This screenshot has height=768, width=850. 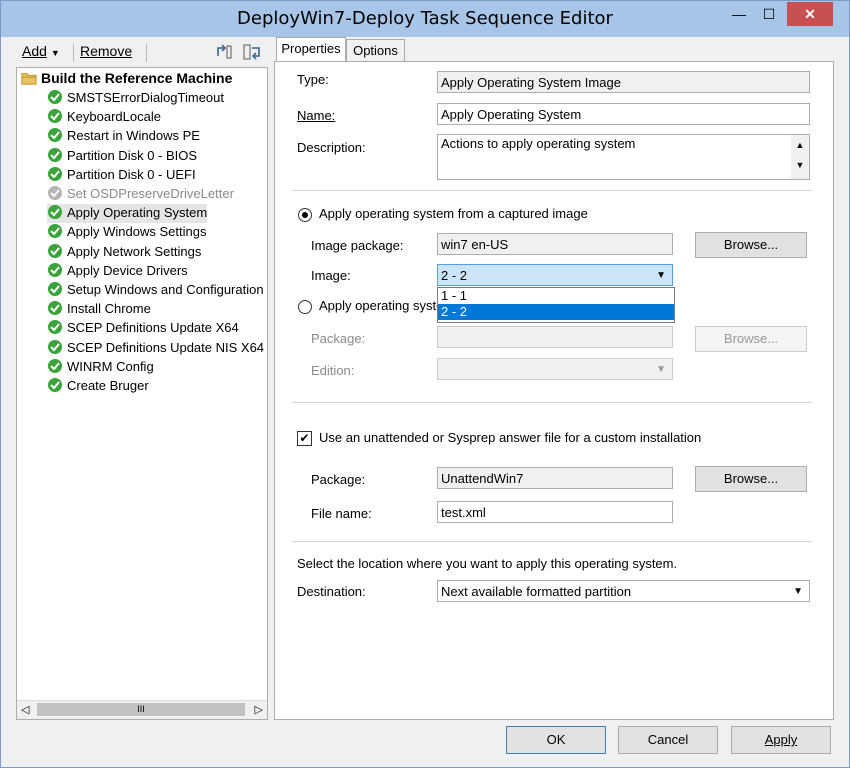 What do you see at coordinates (556, 740) in the screenshot?
I see `ok-button: OK` at bounding box center [556, 740].